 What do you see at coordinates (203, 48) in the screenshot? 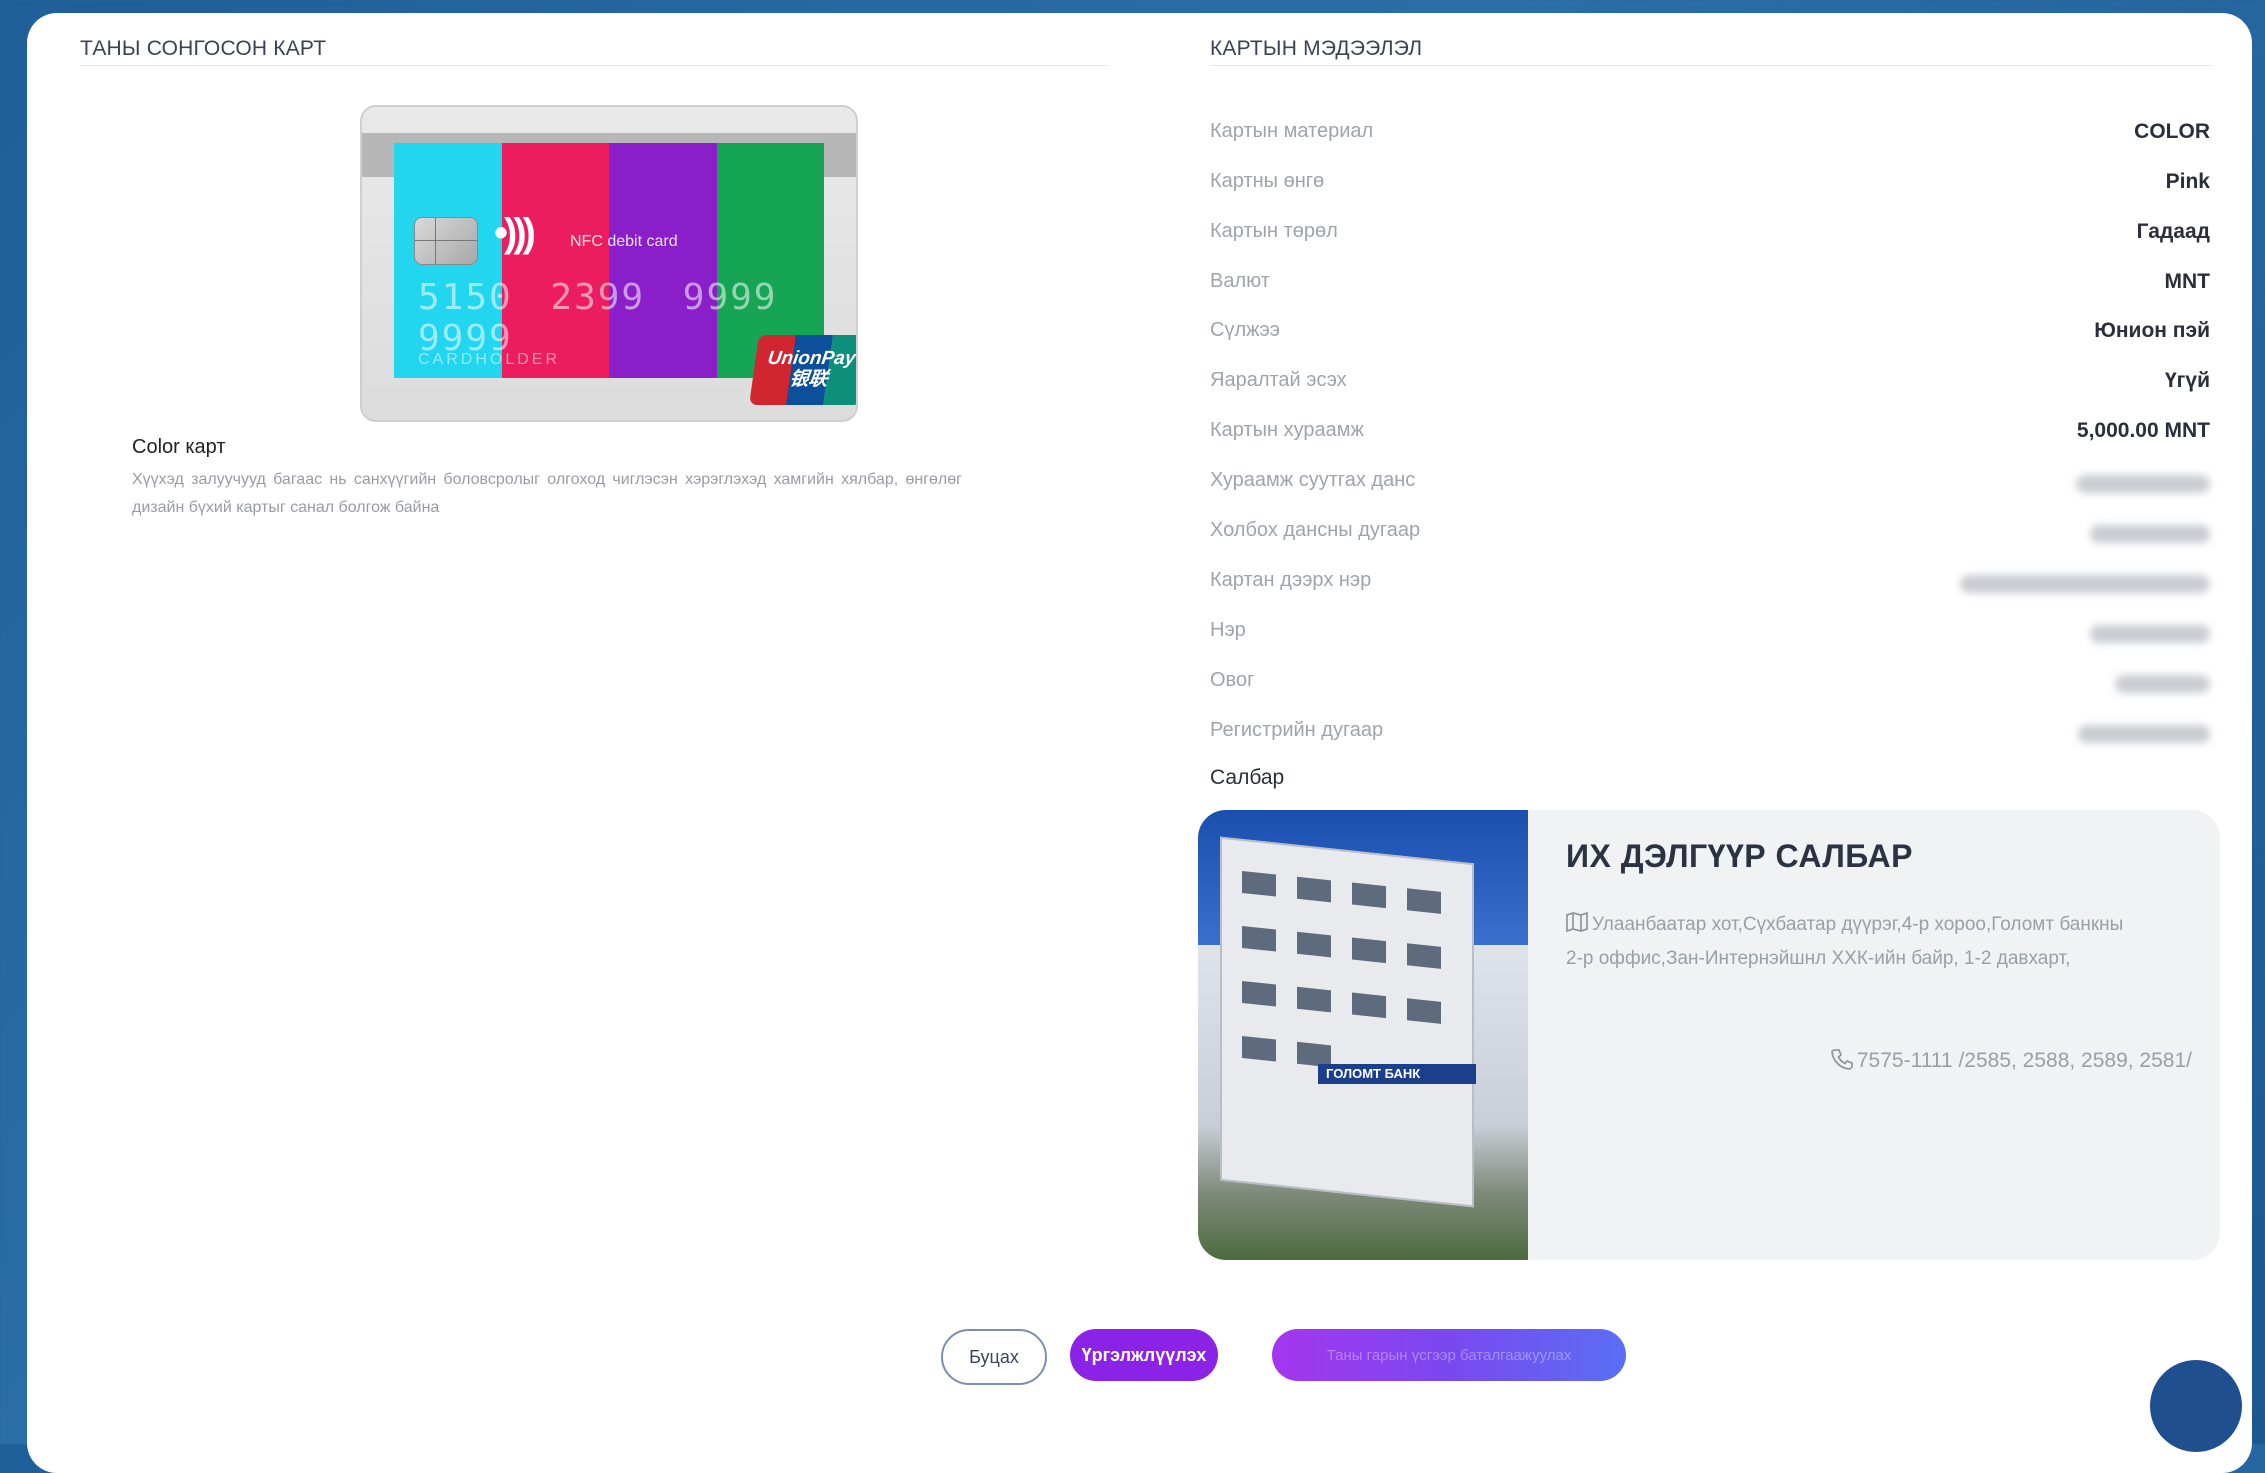
I see `selected-card-title: ТАНЫ СОНГОСОН КАРТ` at bounding box center [203, 48].